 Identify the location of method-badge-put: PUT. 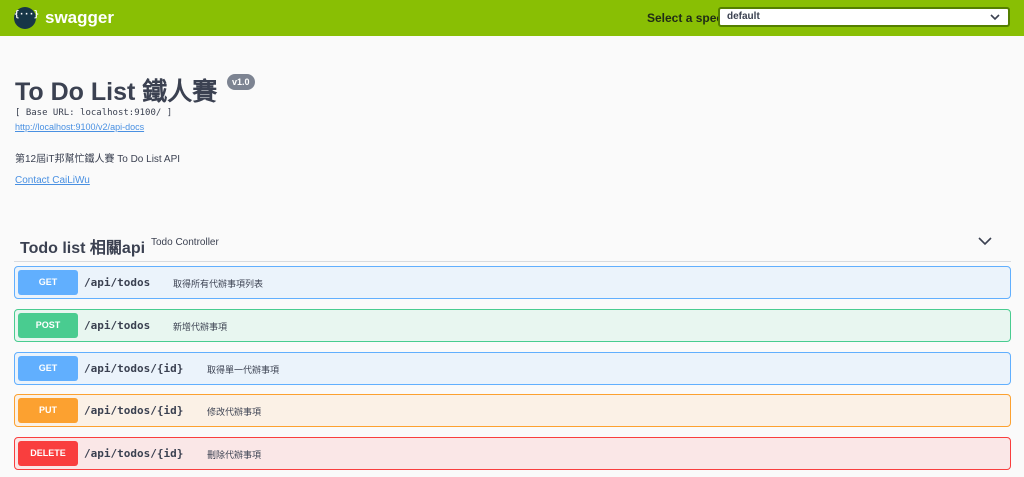
(48, 410).